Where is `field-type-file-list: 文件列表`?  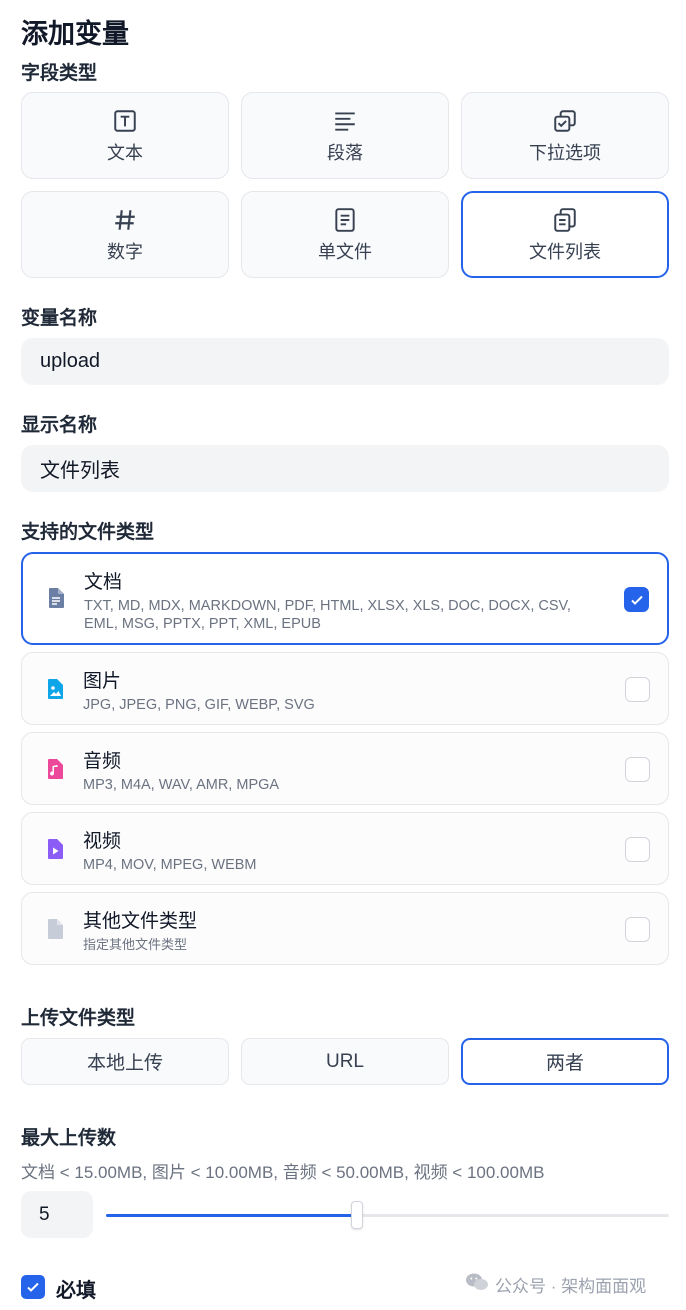
field-type-file-list: 文件列表 is located at coordinates (565, 234).